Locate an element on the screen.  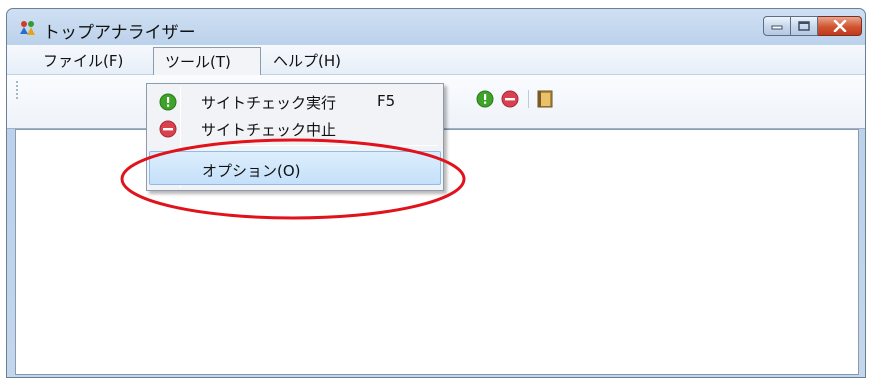
minimize-icon is located at coordinates (777, 27).